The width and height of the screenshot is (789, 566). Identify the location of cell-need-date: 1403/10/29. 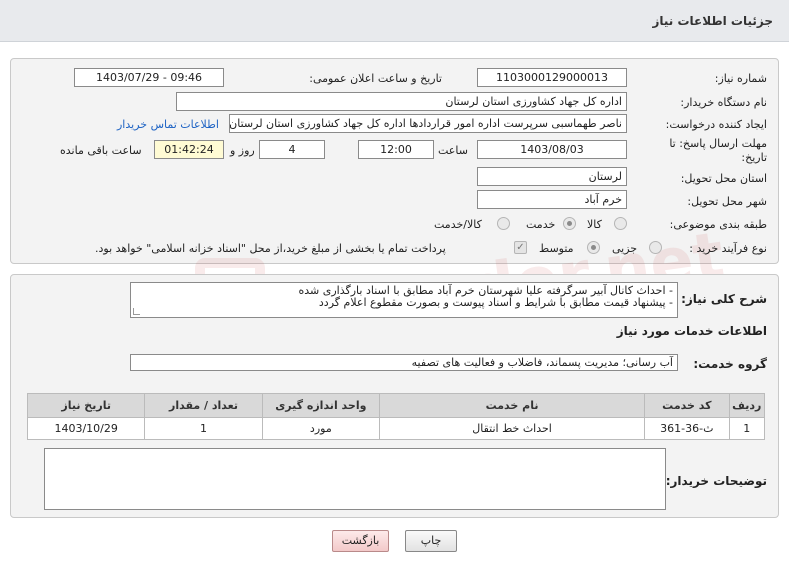
(86, 428).